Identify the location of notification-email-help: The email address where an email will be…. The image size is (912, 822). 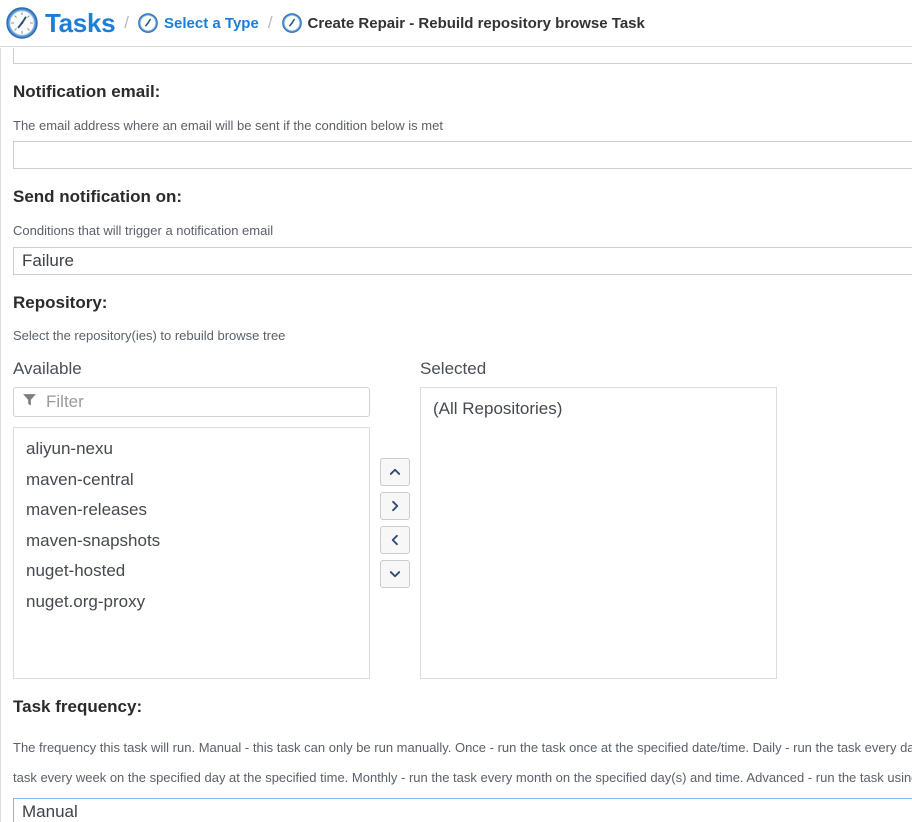
(228, 125).